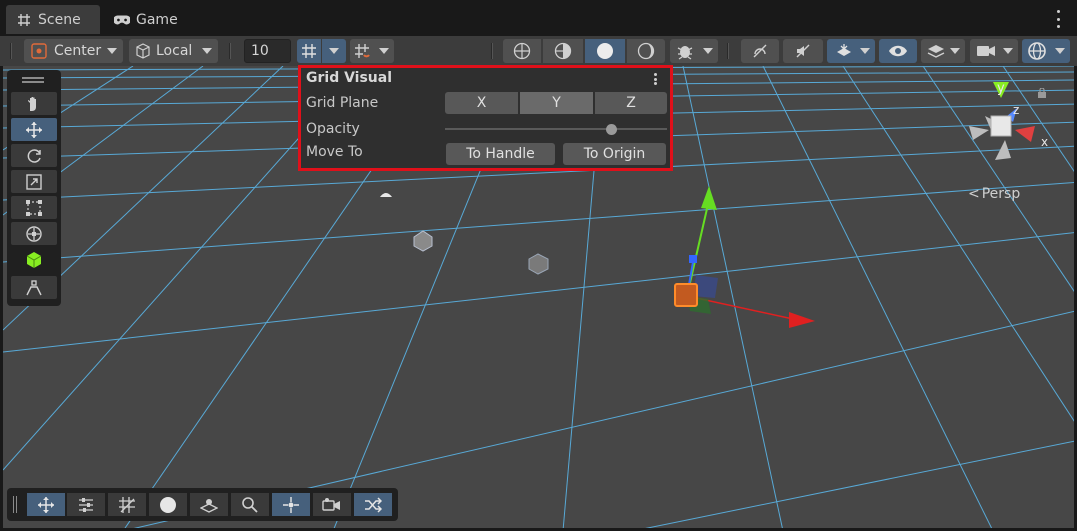  Describe the element at coordinates (362, 51) in the screenshot. I see `grid-snap-toggle` at that location.